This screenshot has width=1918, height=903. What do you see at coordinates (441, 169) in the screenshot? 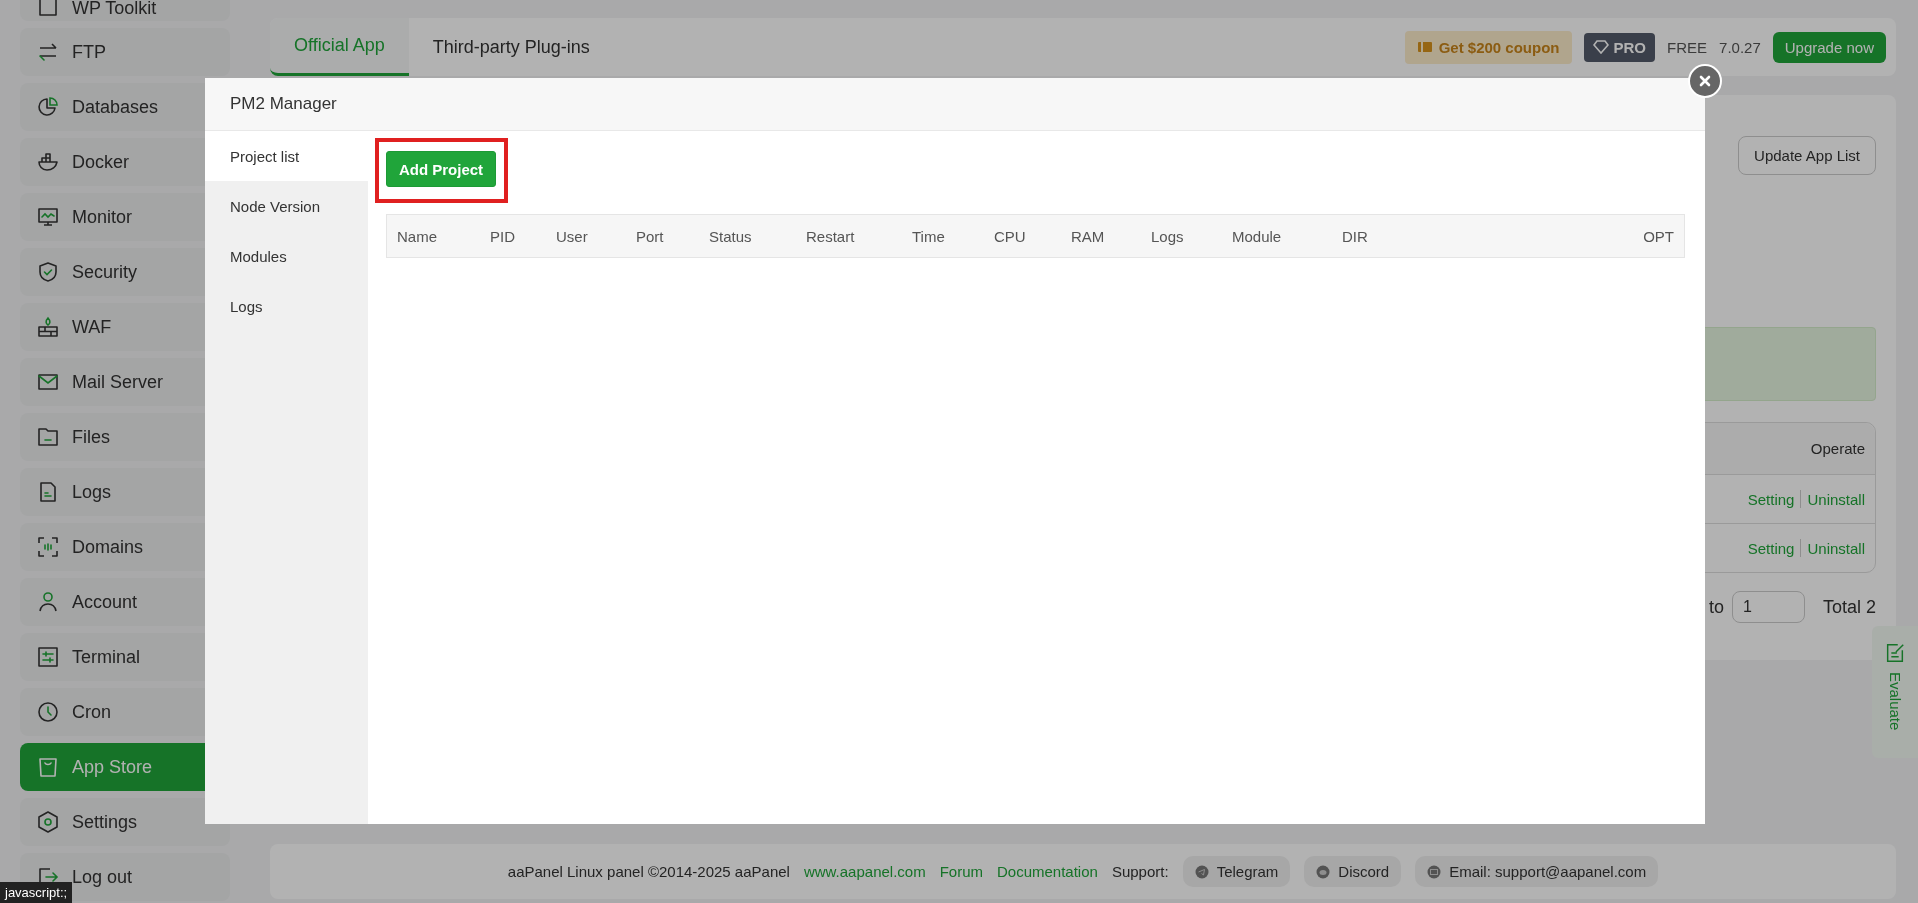
I see `add-project-button: Add Project` at bounding box center [441, 169].